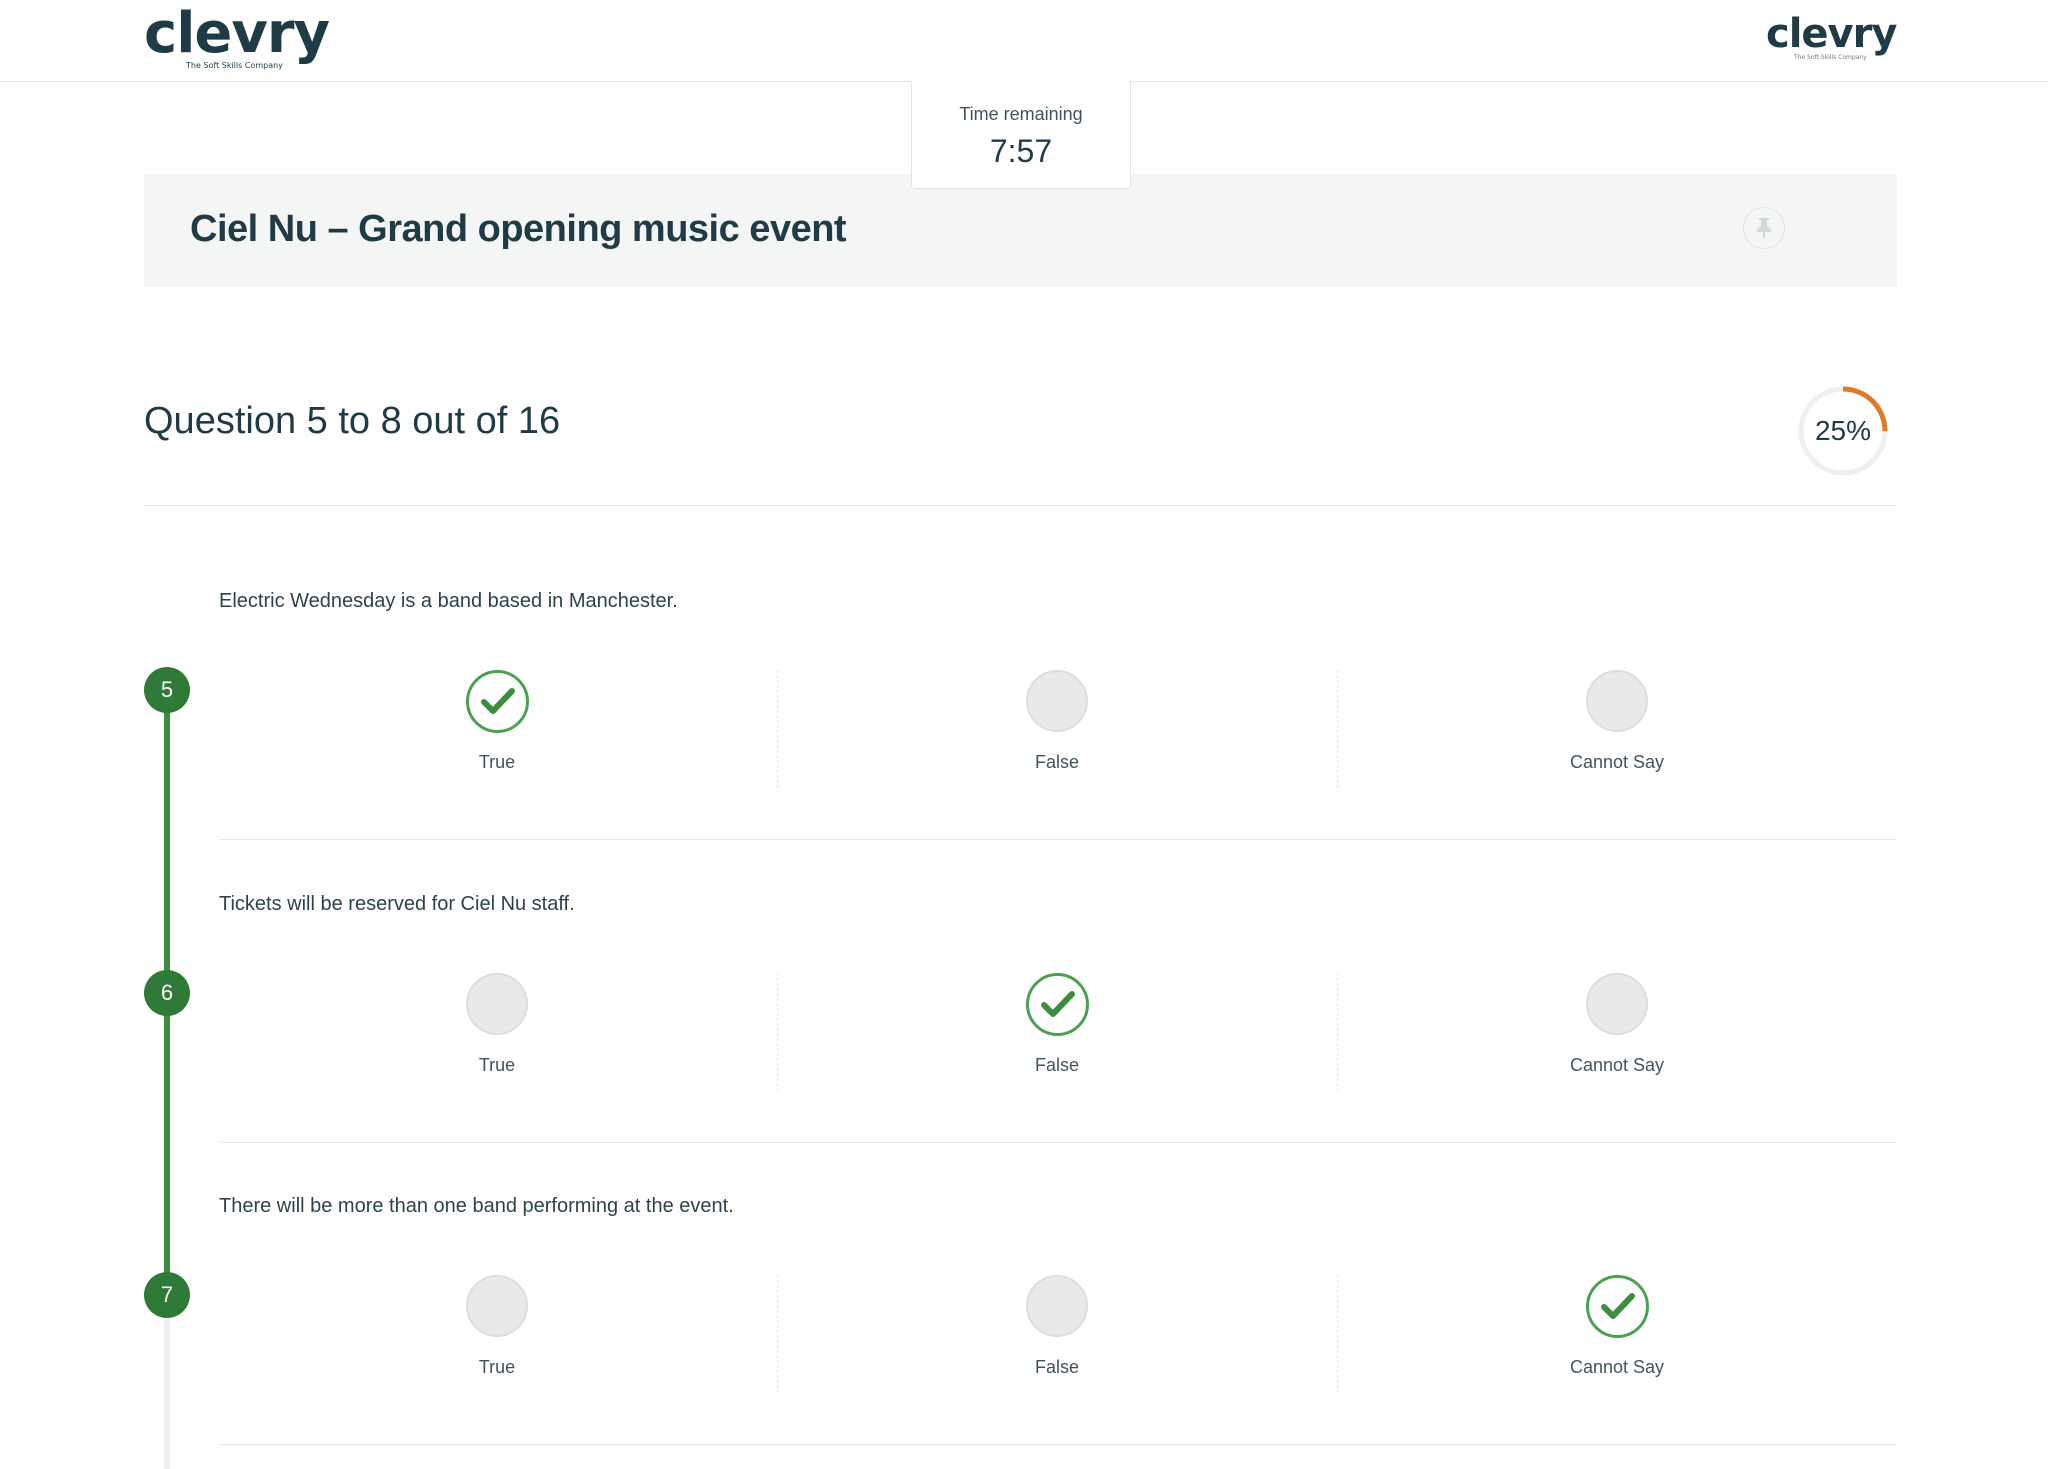 This screenshot has height=1469, width=2048. Describe the element at coordinates (167, 993) in the screenshot. I see `question-number-badge: 6` at that location.